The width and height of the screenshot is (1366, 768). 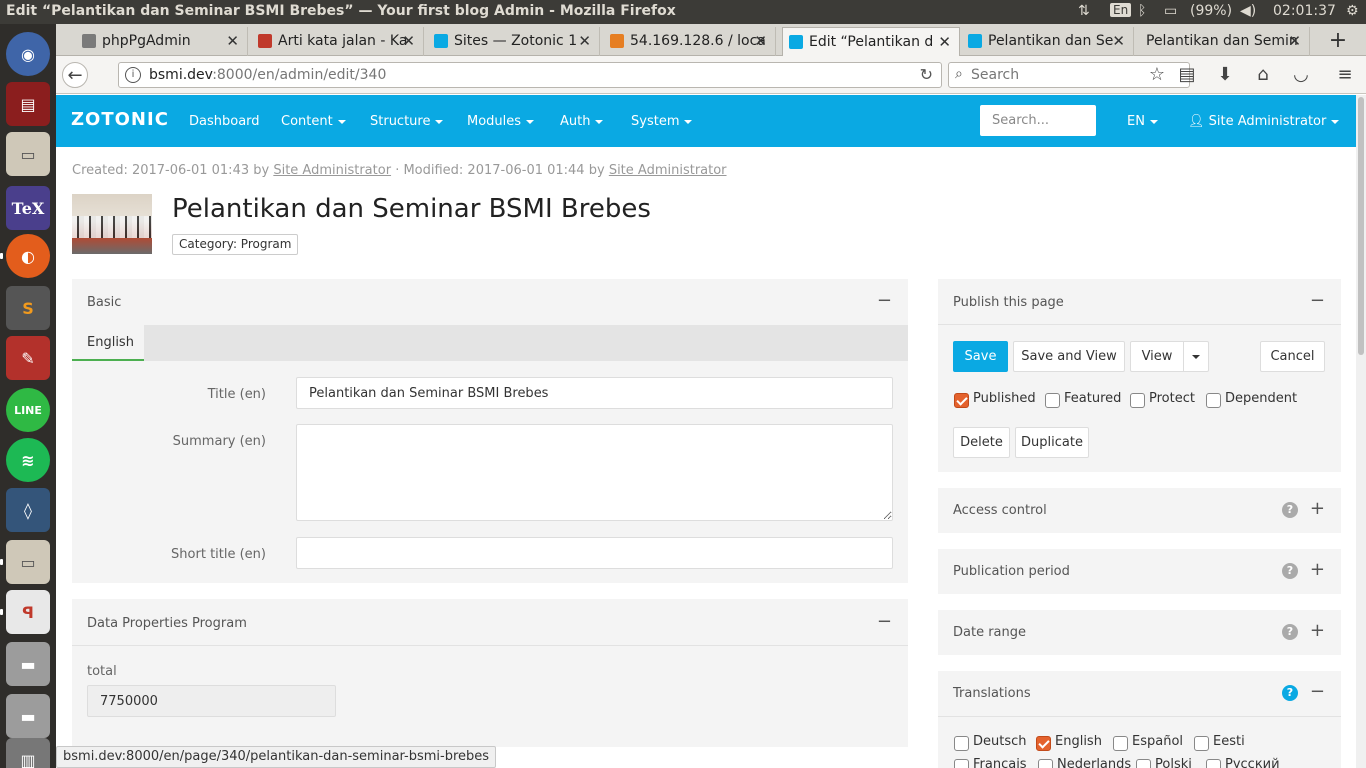 I want to click on pdf-reader-icon: ꟼ, so click(x=28, y=612).